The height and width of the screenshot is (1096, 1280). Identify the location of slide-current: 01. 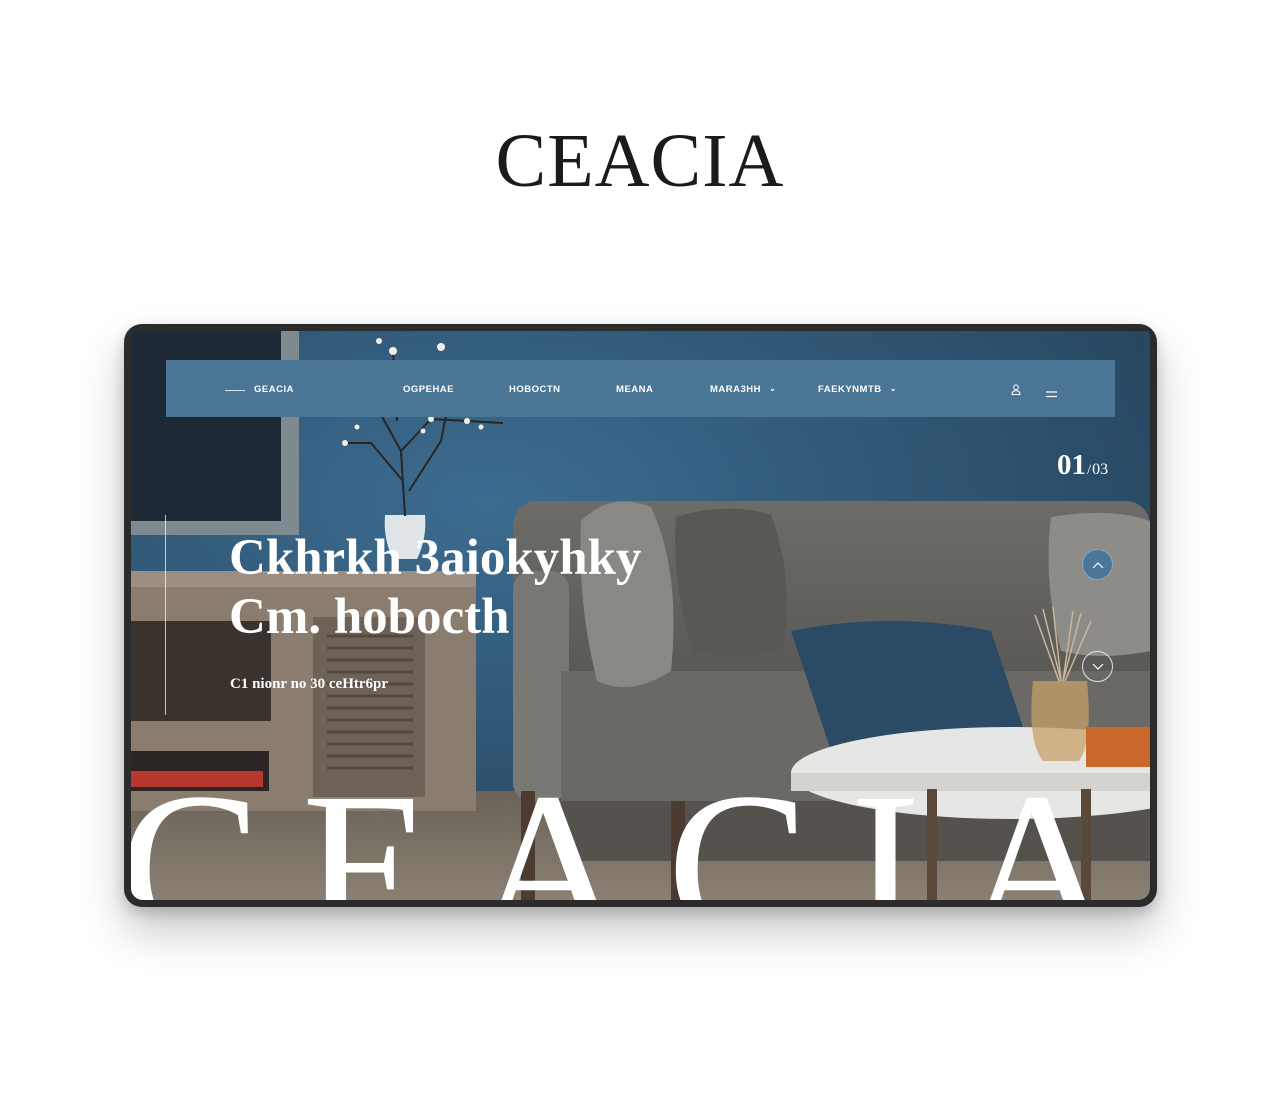
(1071, 465).